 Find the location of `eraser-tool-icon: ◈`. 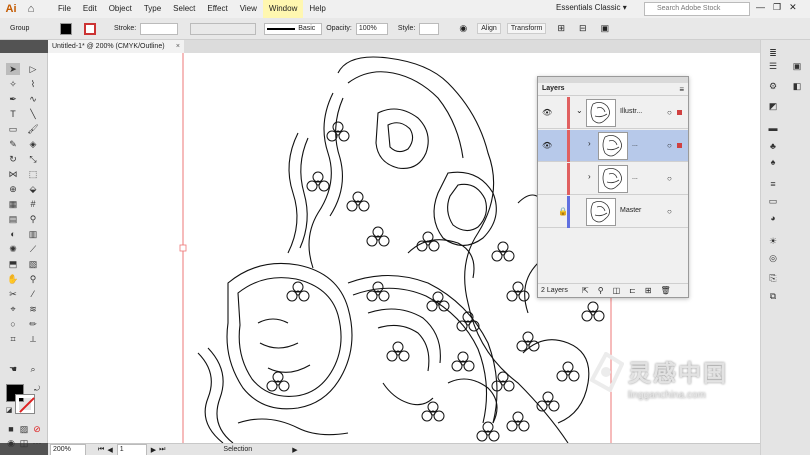

eraser-tool-icon: ◈ is located at coordinates (33, 144).